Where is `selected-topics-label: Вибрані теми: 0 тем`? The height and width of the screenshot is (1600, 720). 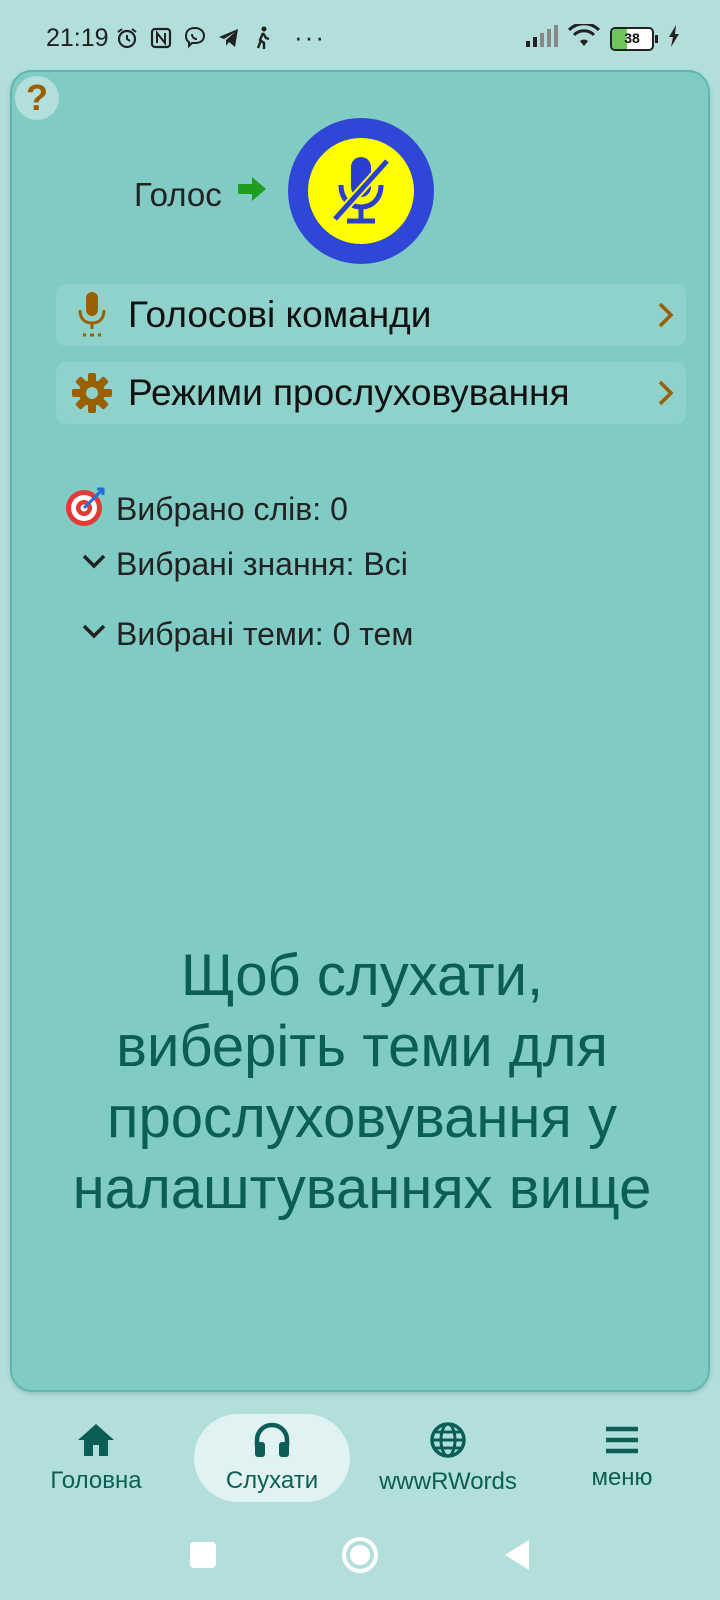
selected-topics-label: Вибрані теми: 0 тем is located at coordinates (265, 634).